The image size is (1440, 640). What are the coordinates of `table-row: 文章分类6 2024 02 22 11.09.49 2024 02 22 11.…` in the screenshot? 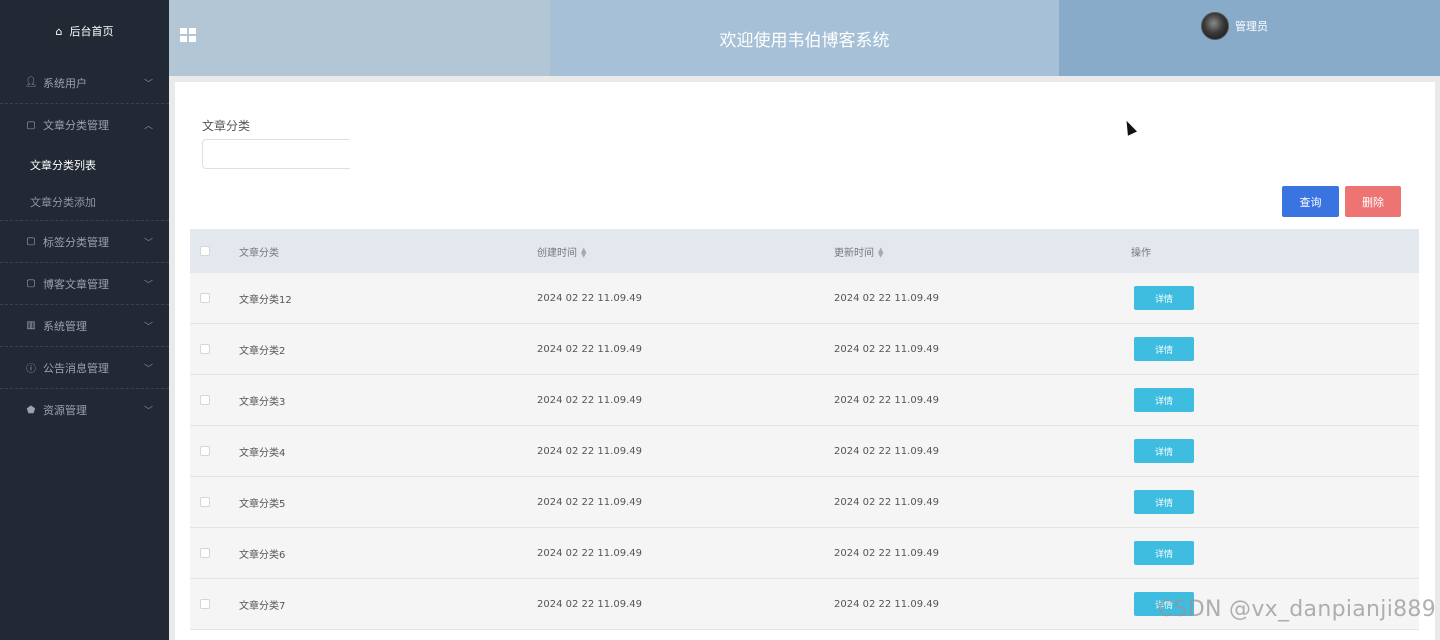 It's located at (804, 553).